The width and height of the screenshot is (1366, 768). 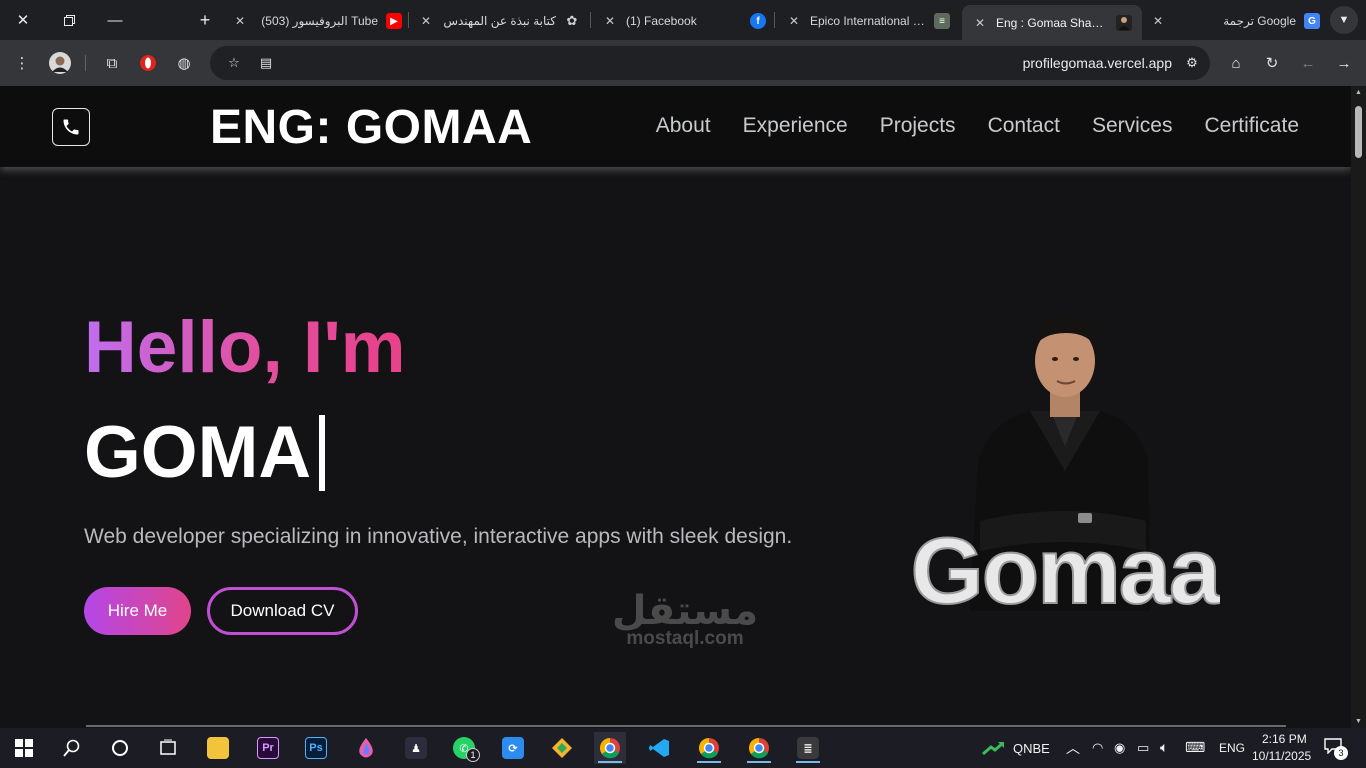 I want to click on reload-icon: ↻, so click(x=1272, y=63).